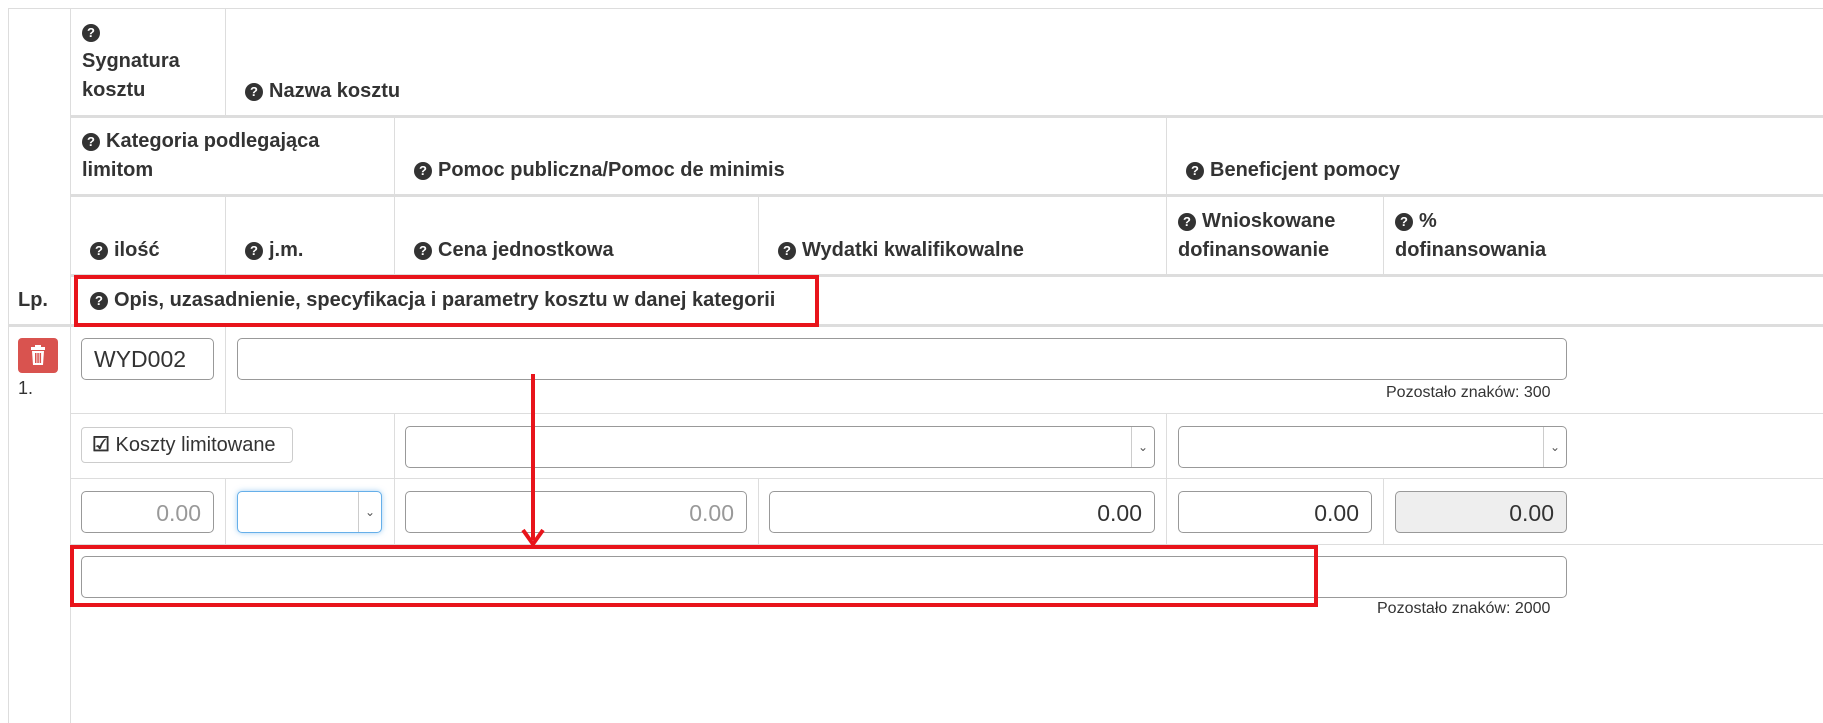  Describe the element at coordinates (1468, 392) in the screenshot. I see `nazwa-char-counter: Pozostało znaków: 300` at that location.